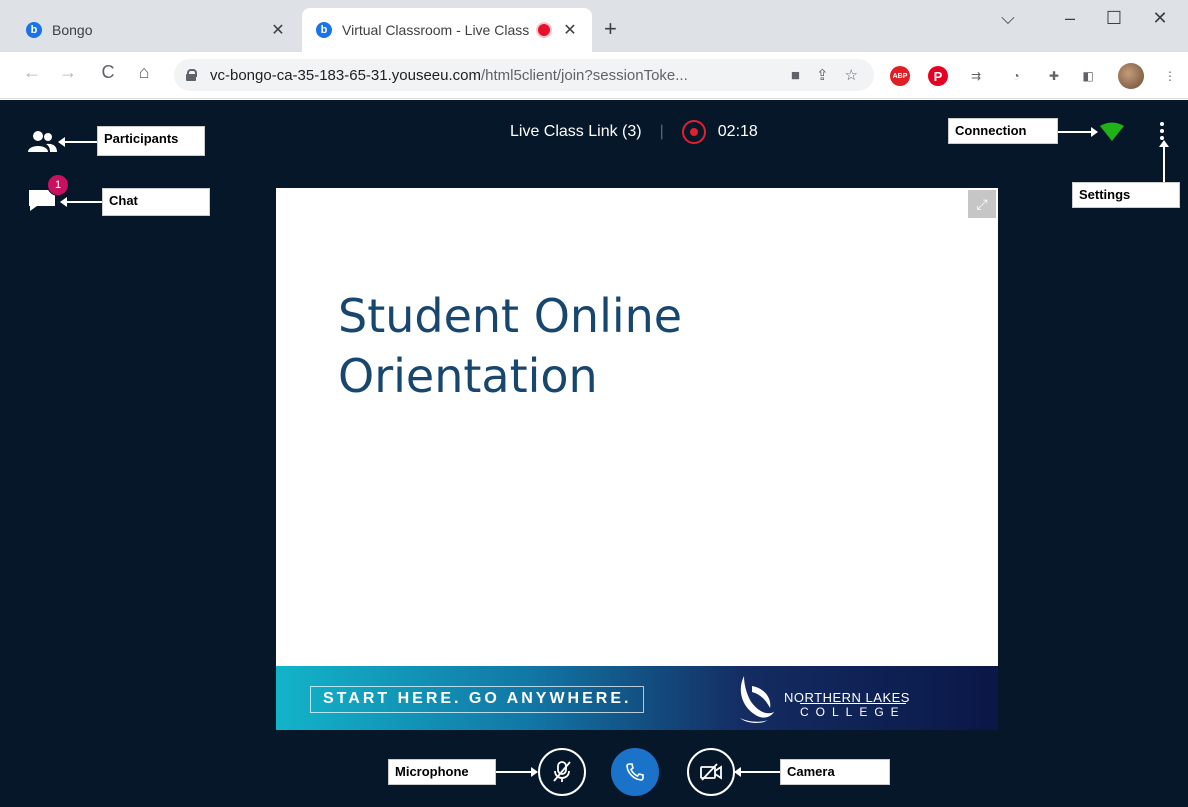 This screenshot has height=807, width=1188. What do you see at coordinates (757, 699) in the screenshot?
I see `college-logo-icon` at bounding box center [757, 699].